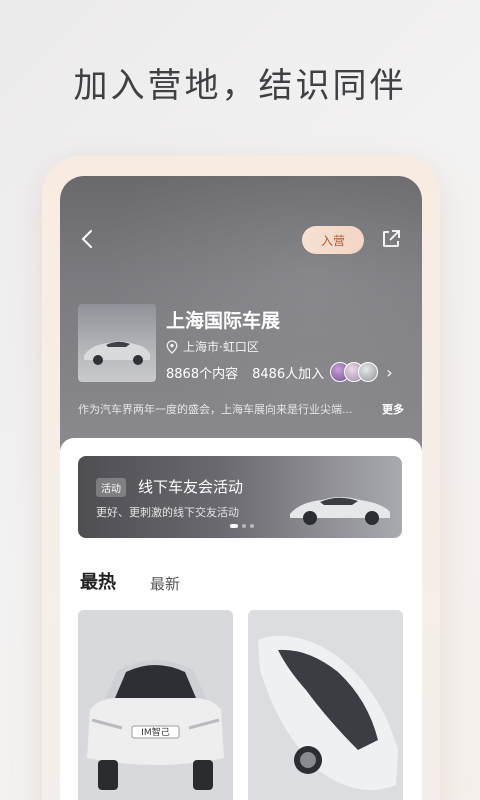 This screenshot has width=480, height=800. What do you see at coordinates (242, 526) in the screenshot?
I see `carousel-indicator` at bounding box center [242, 526].